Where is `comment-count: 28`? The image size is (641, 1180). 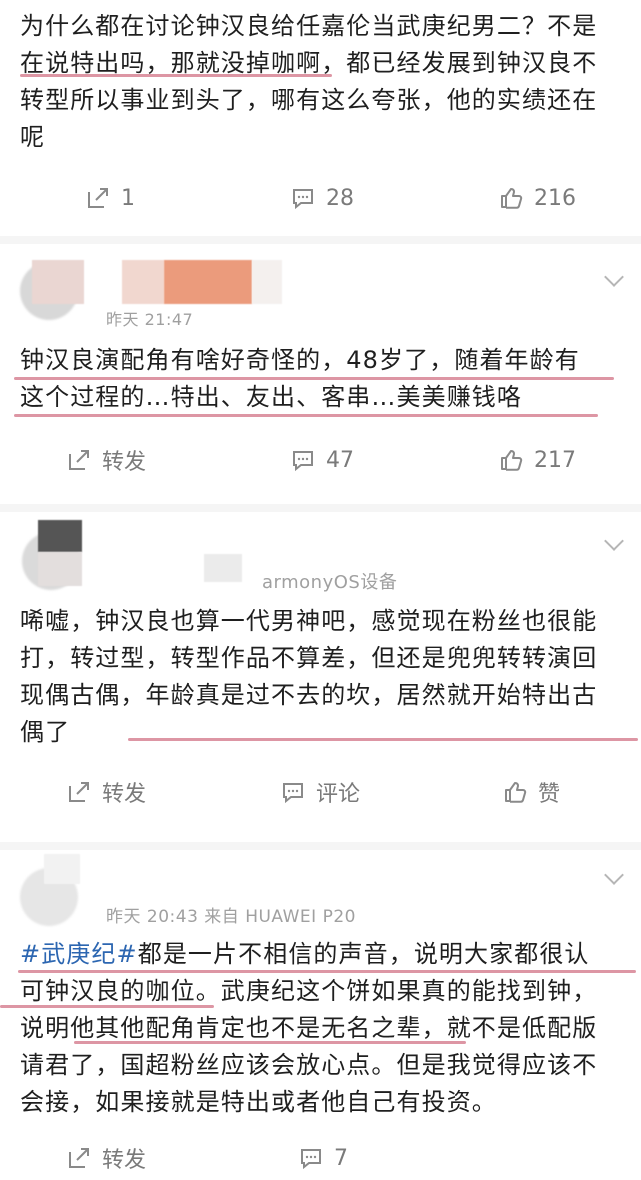
comment-count: 28 is located at coordinates (340, 198).